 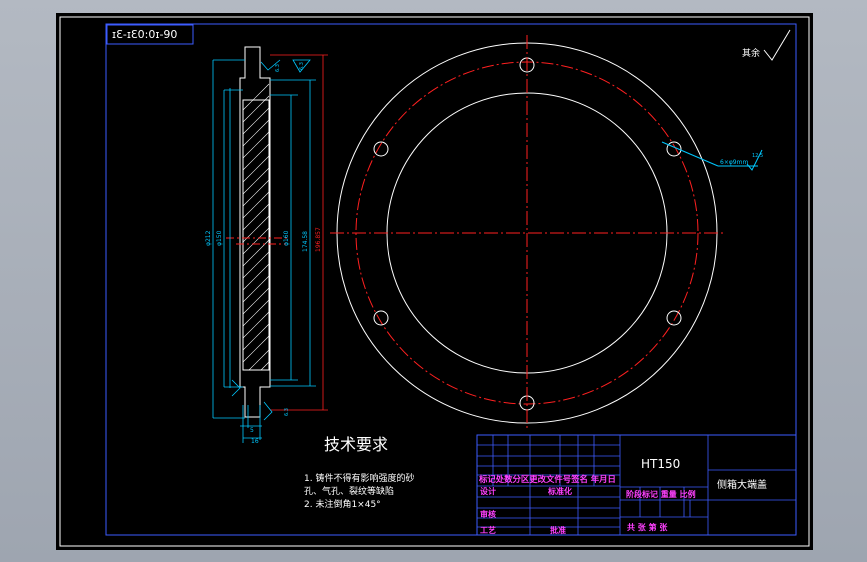 What do you see at coordinates (751, 53) in the screenshot?
I see `roughness-note-label: 其余` at bounding box center [751, 53].